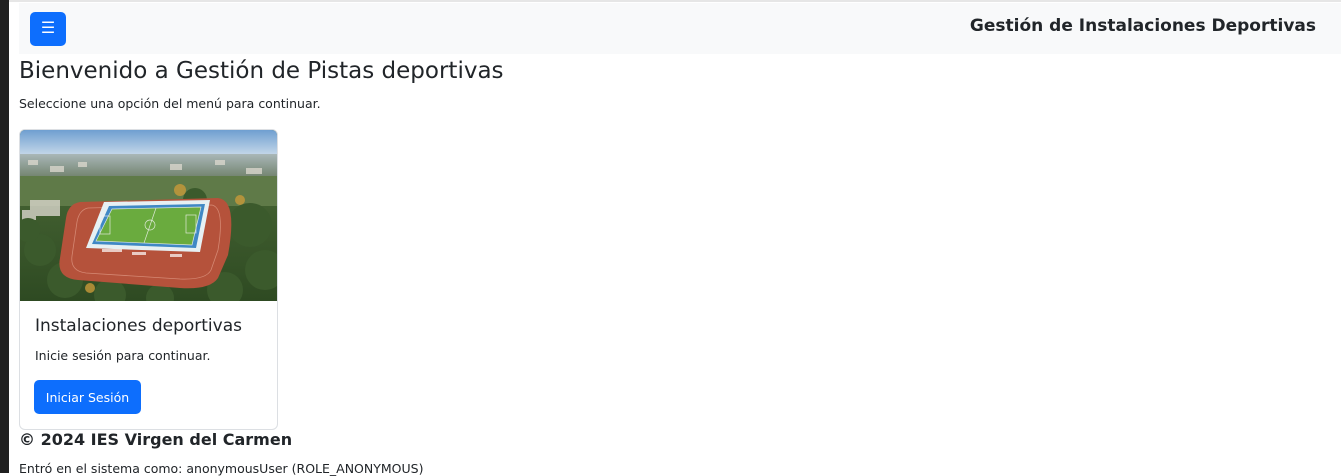 The width and height of the screenshot is (1341, 476). I want to click on card-text: Inicie sesión para continuar., so click(123, 355).